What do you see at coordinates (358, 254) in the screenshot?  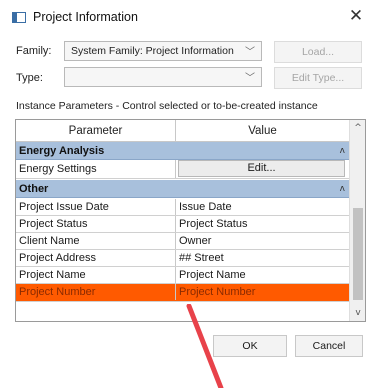 I see `scrollbar-thumb` at bounding box center [358, 254].